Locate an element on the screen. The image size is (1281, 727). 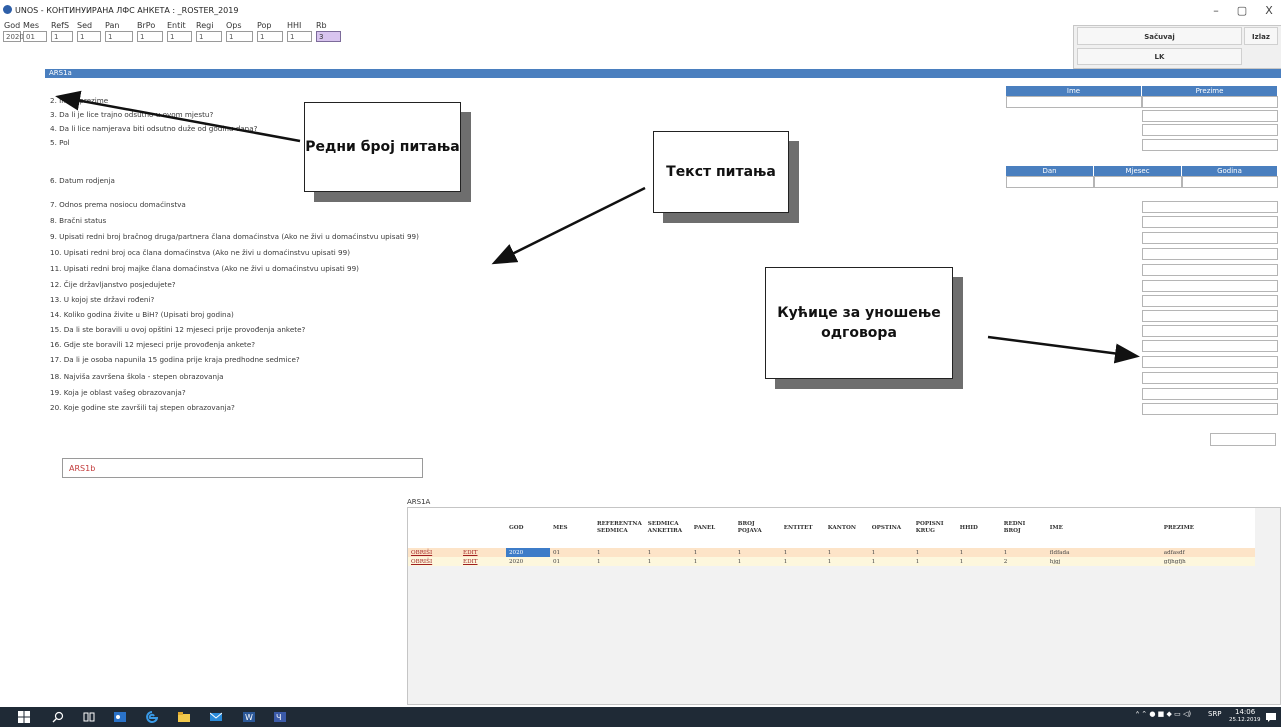
grid-col-redni-broj: REDNI BROJ is located at coordinates (1023, 528).